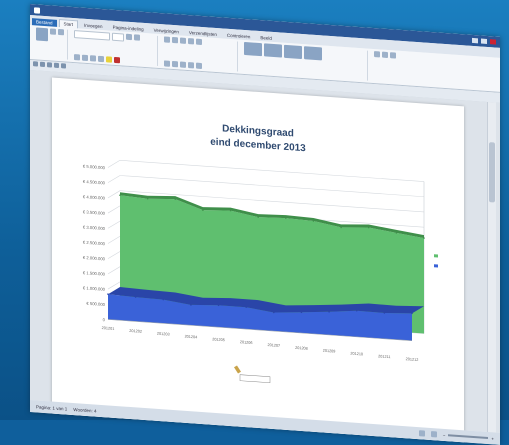 The image size is (509, 445). I want to click on y-tick-label: € 1.500.000, so click(94, 273).